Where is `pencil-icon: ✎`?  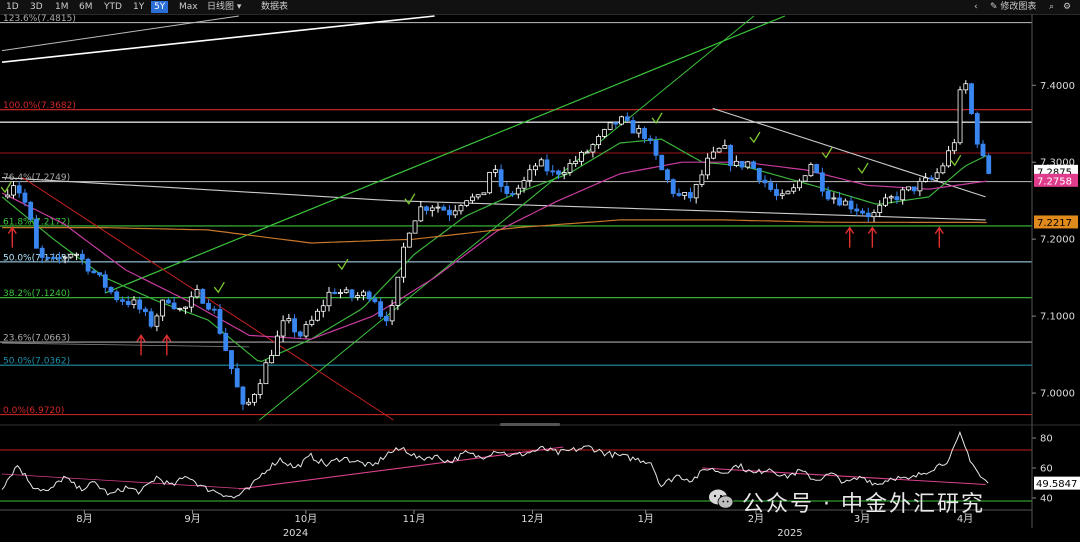
pencil-icon: ✎ is located at coordinates (994, 7).